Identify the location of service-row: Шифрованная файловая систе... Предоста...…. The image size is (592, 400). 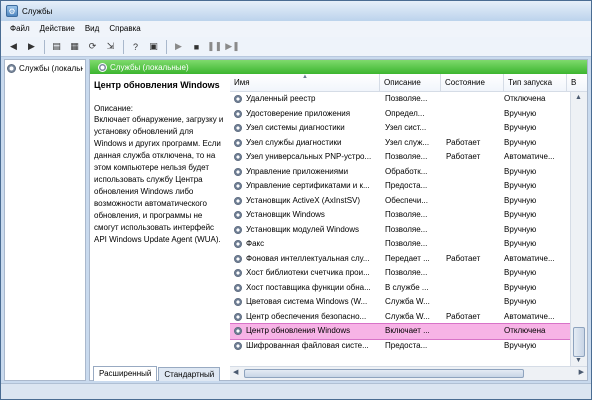
(402, 346).